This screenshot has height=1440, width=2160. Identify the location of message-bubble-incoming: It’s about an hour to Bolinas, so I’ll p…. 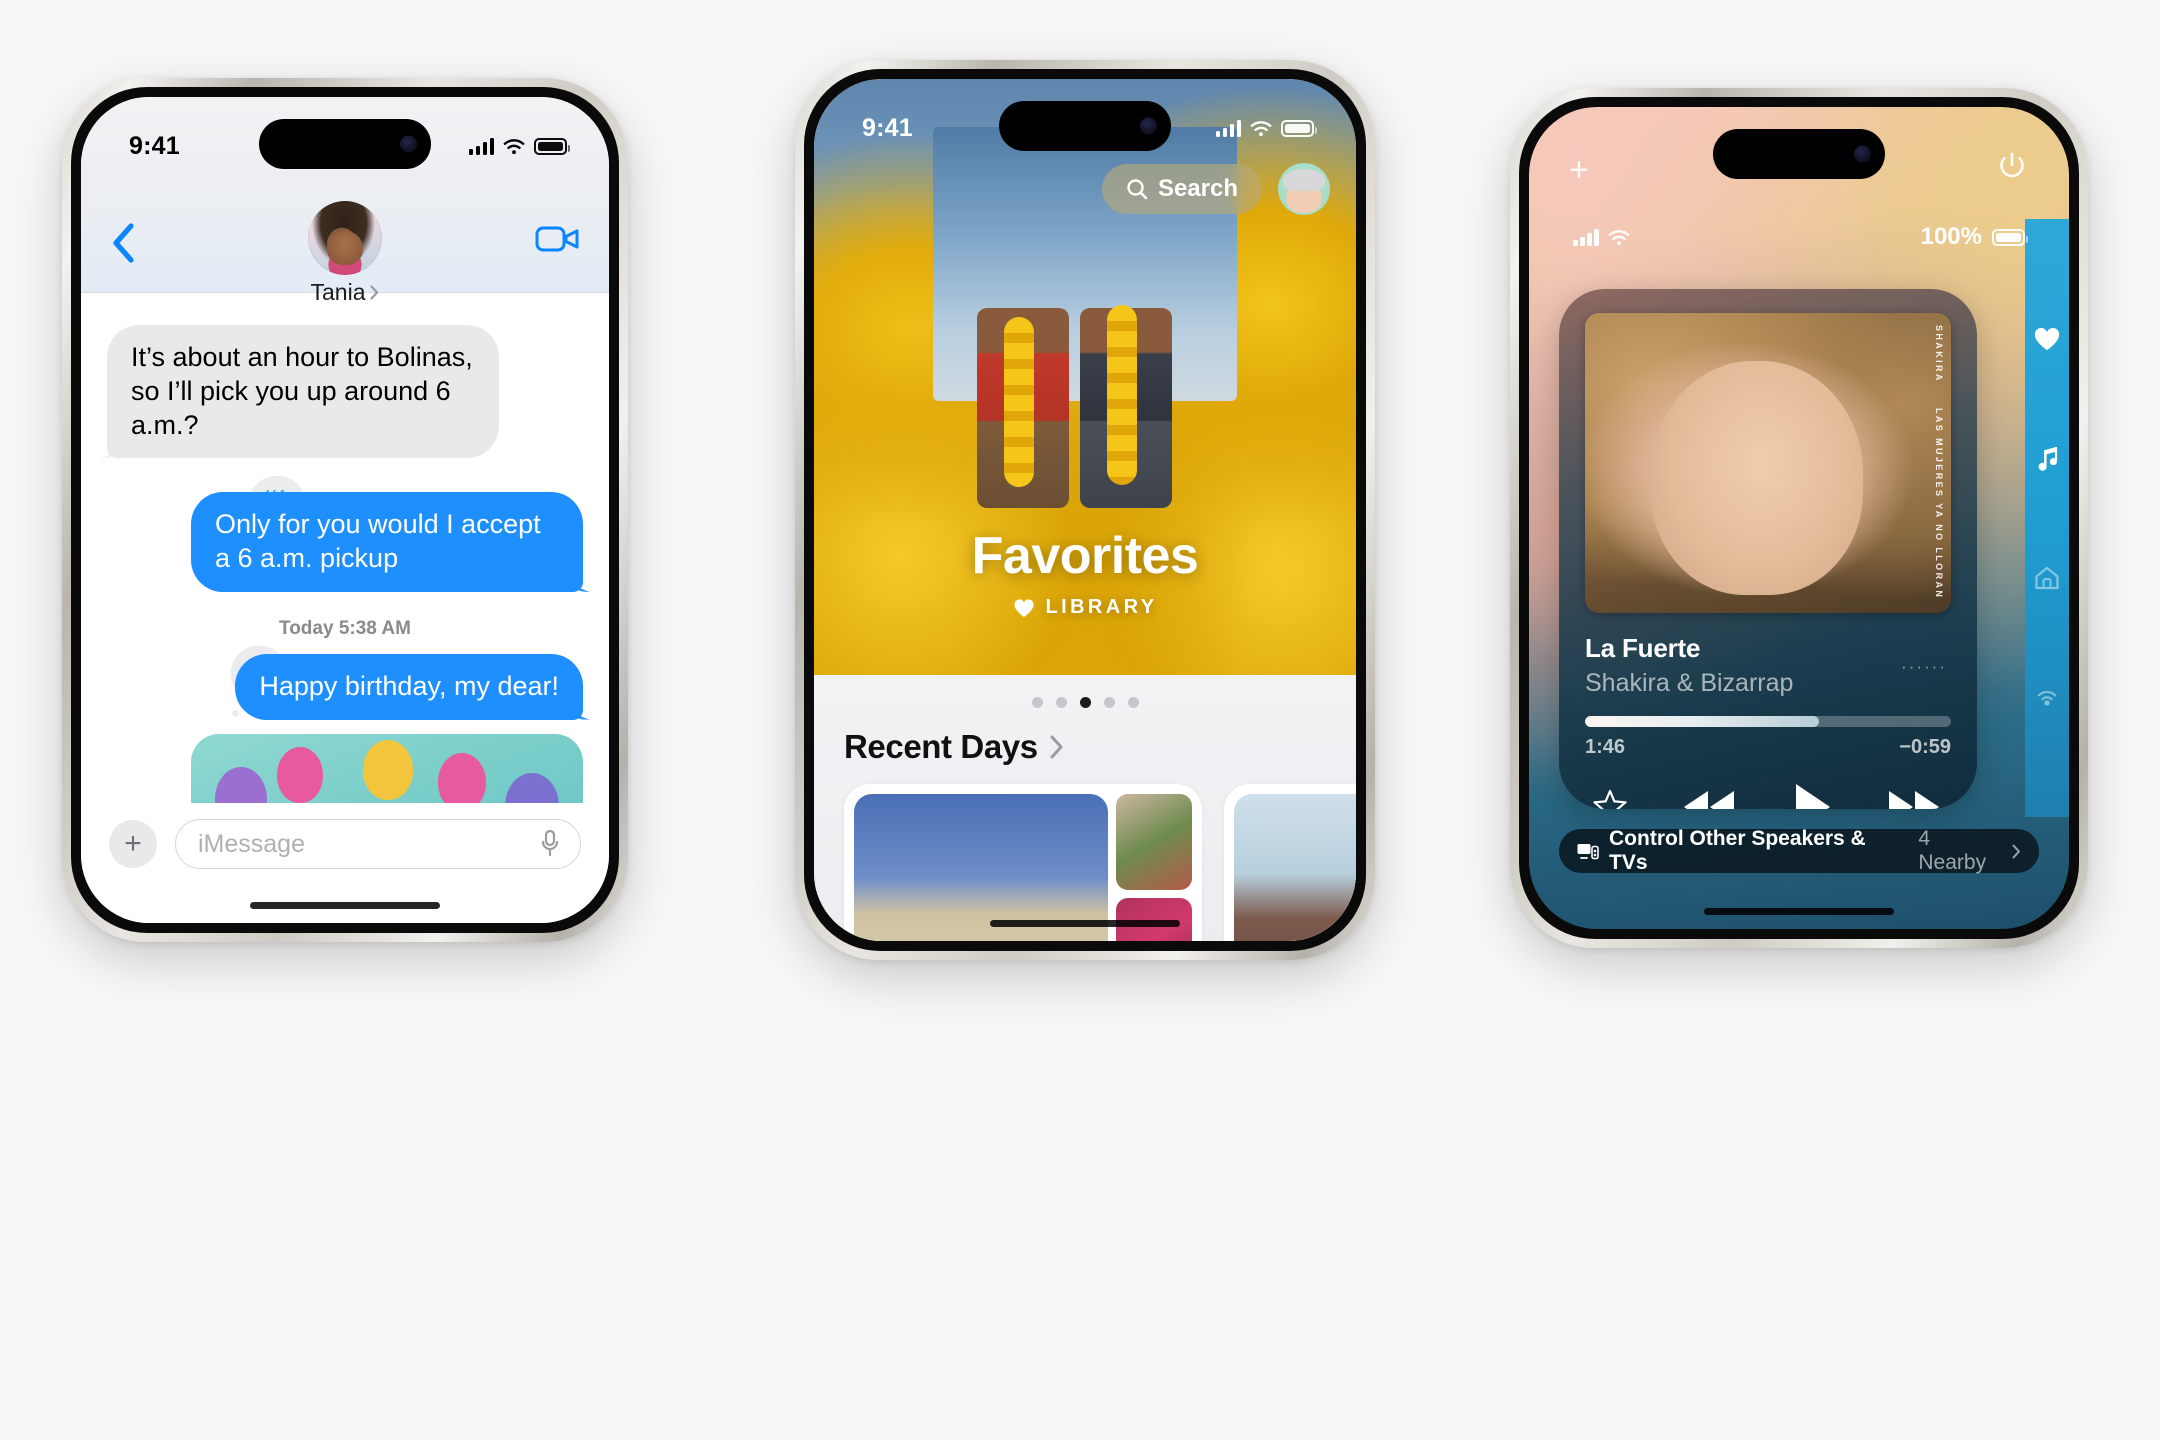
(303, 392).